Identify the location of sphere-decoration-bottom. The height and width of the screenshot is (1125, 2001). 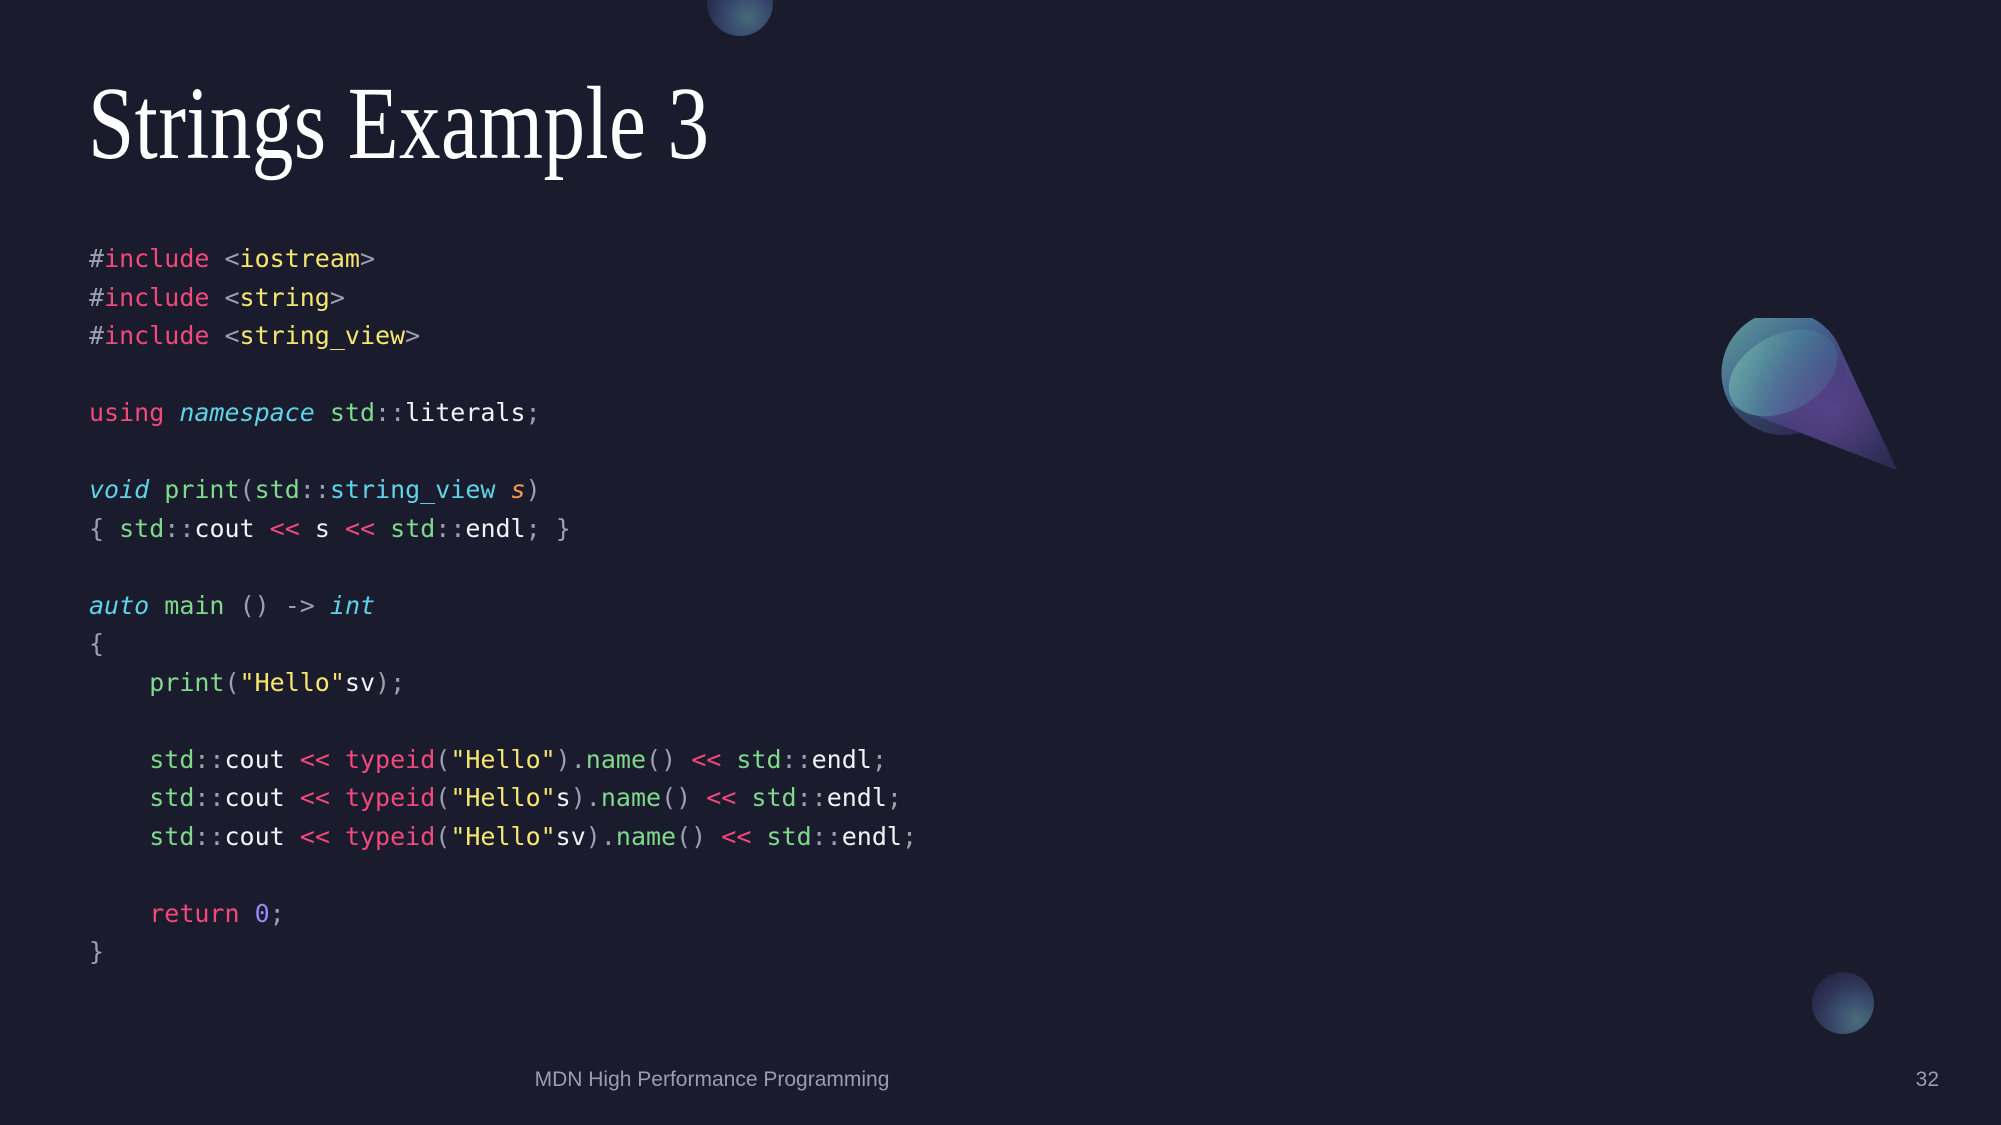
(1843, 1003).